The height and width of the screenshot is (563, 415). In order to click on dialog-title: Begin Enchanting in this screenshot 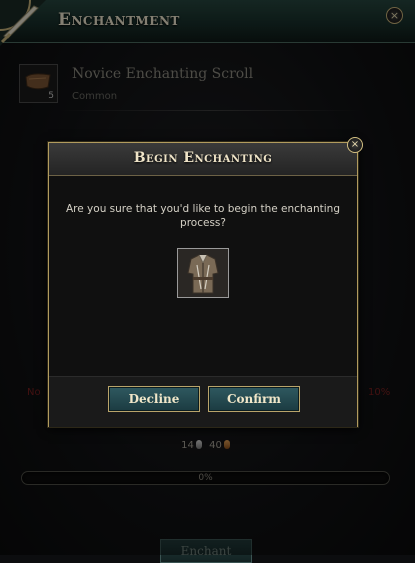, I will do `click(203, 158)`.